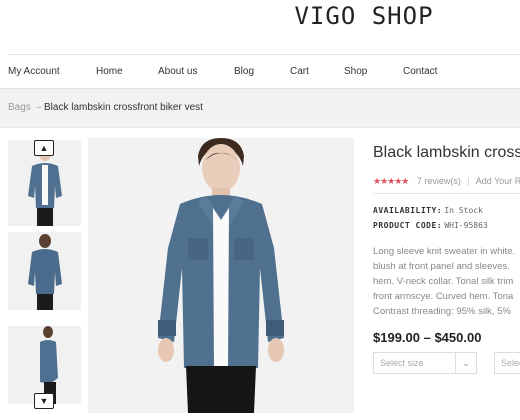 The width and height of the screenshot is (520, 420). What do you see at coordinates (408, 210) in the screenshot?
I see `availability-label: AVAILABILITY:` at bounding box center [408, 210].